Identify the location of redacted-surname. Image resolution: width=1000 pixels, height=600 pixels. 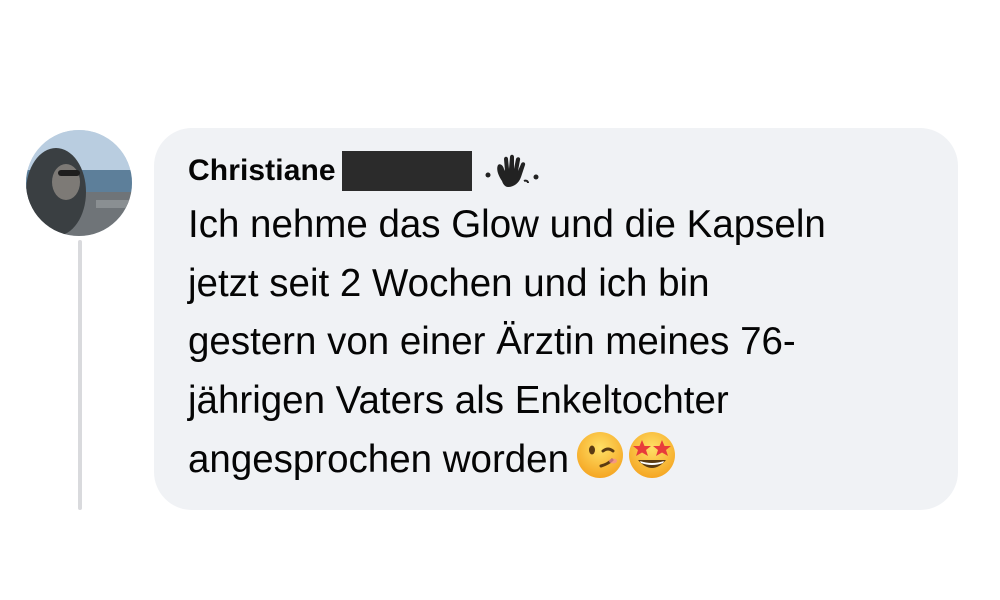
(406, 171).